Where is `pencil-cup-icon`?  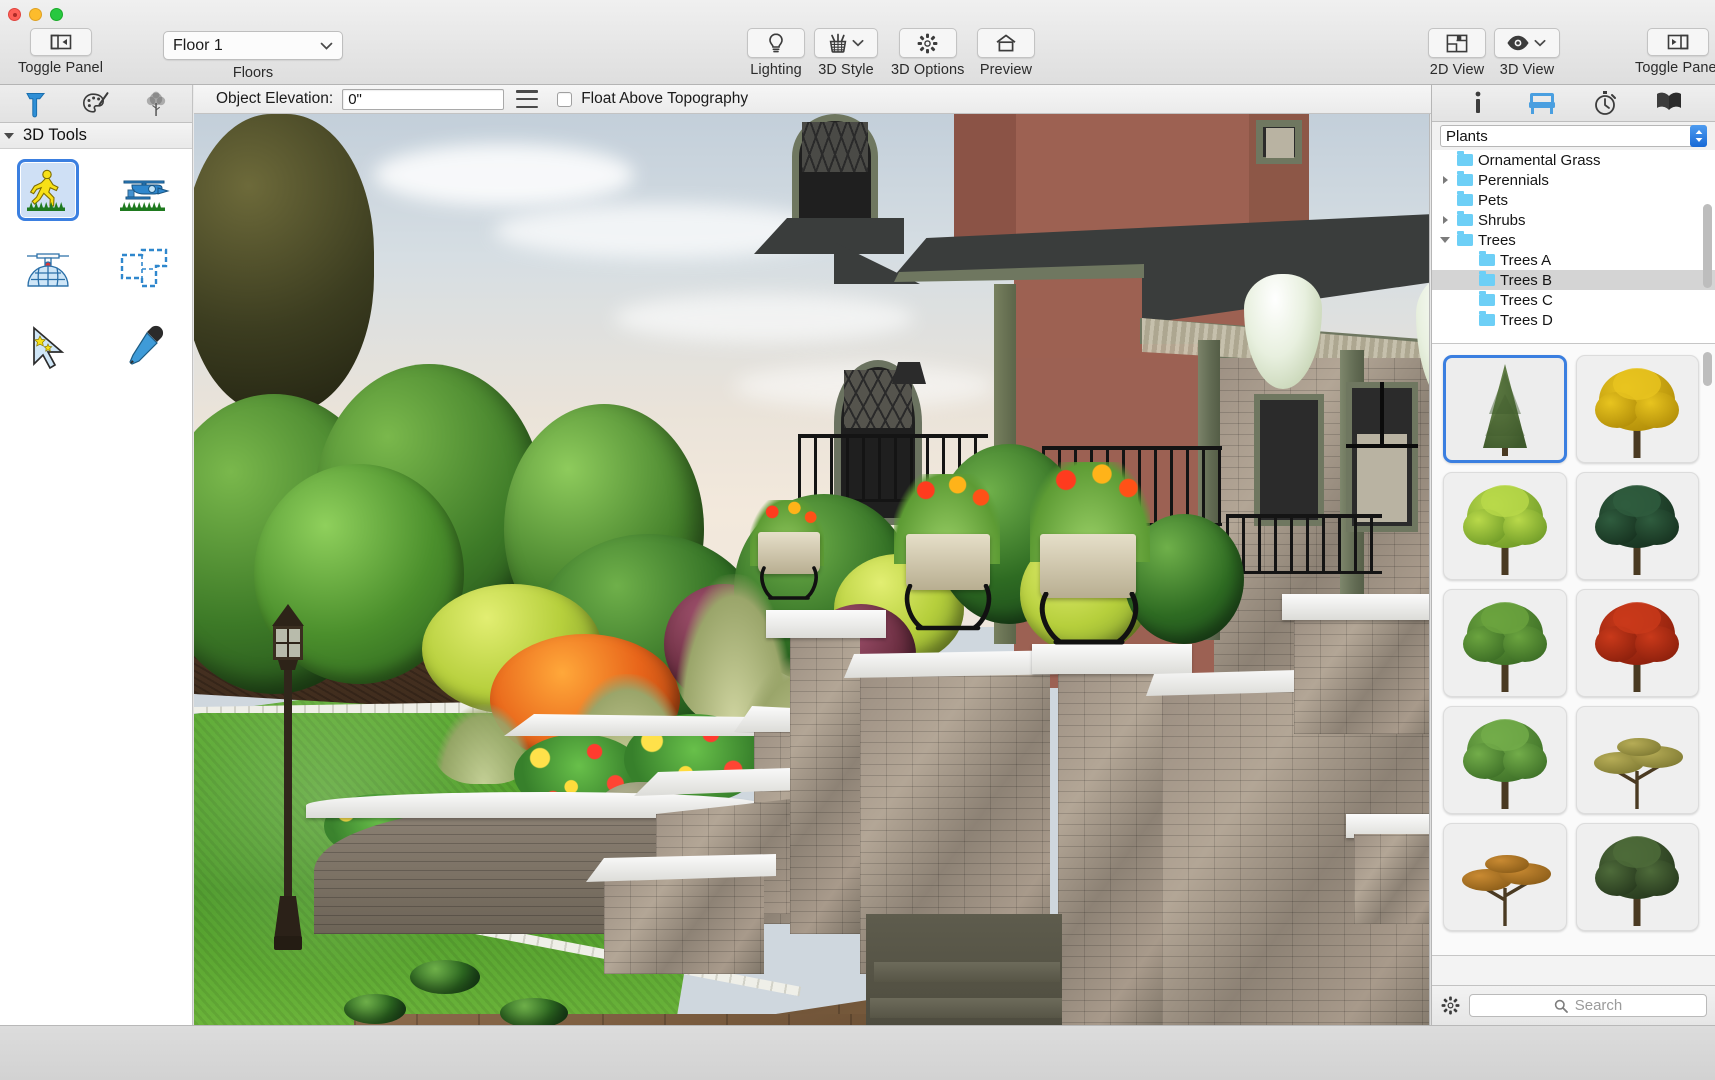 pencil-cup-icon is located at coordinates (838, 43).